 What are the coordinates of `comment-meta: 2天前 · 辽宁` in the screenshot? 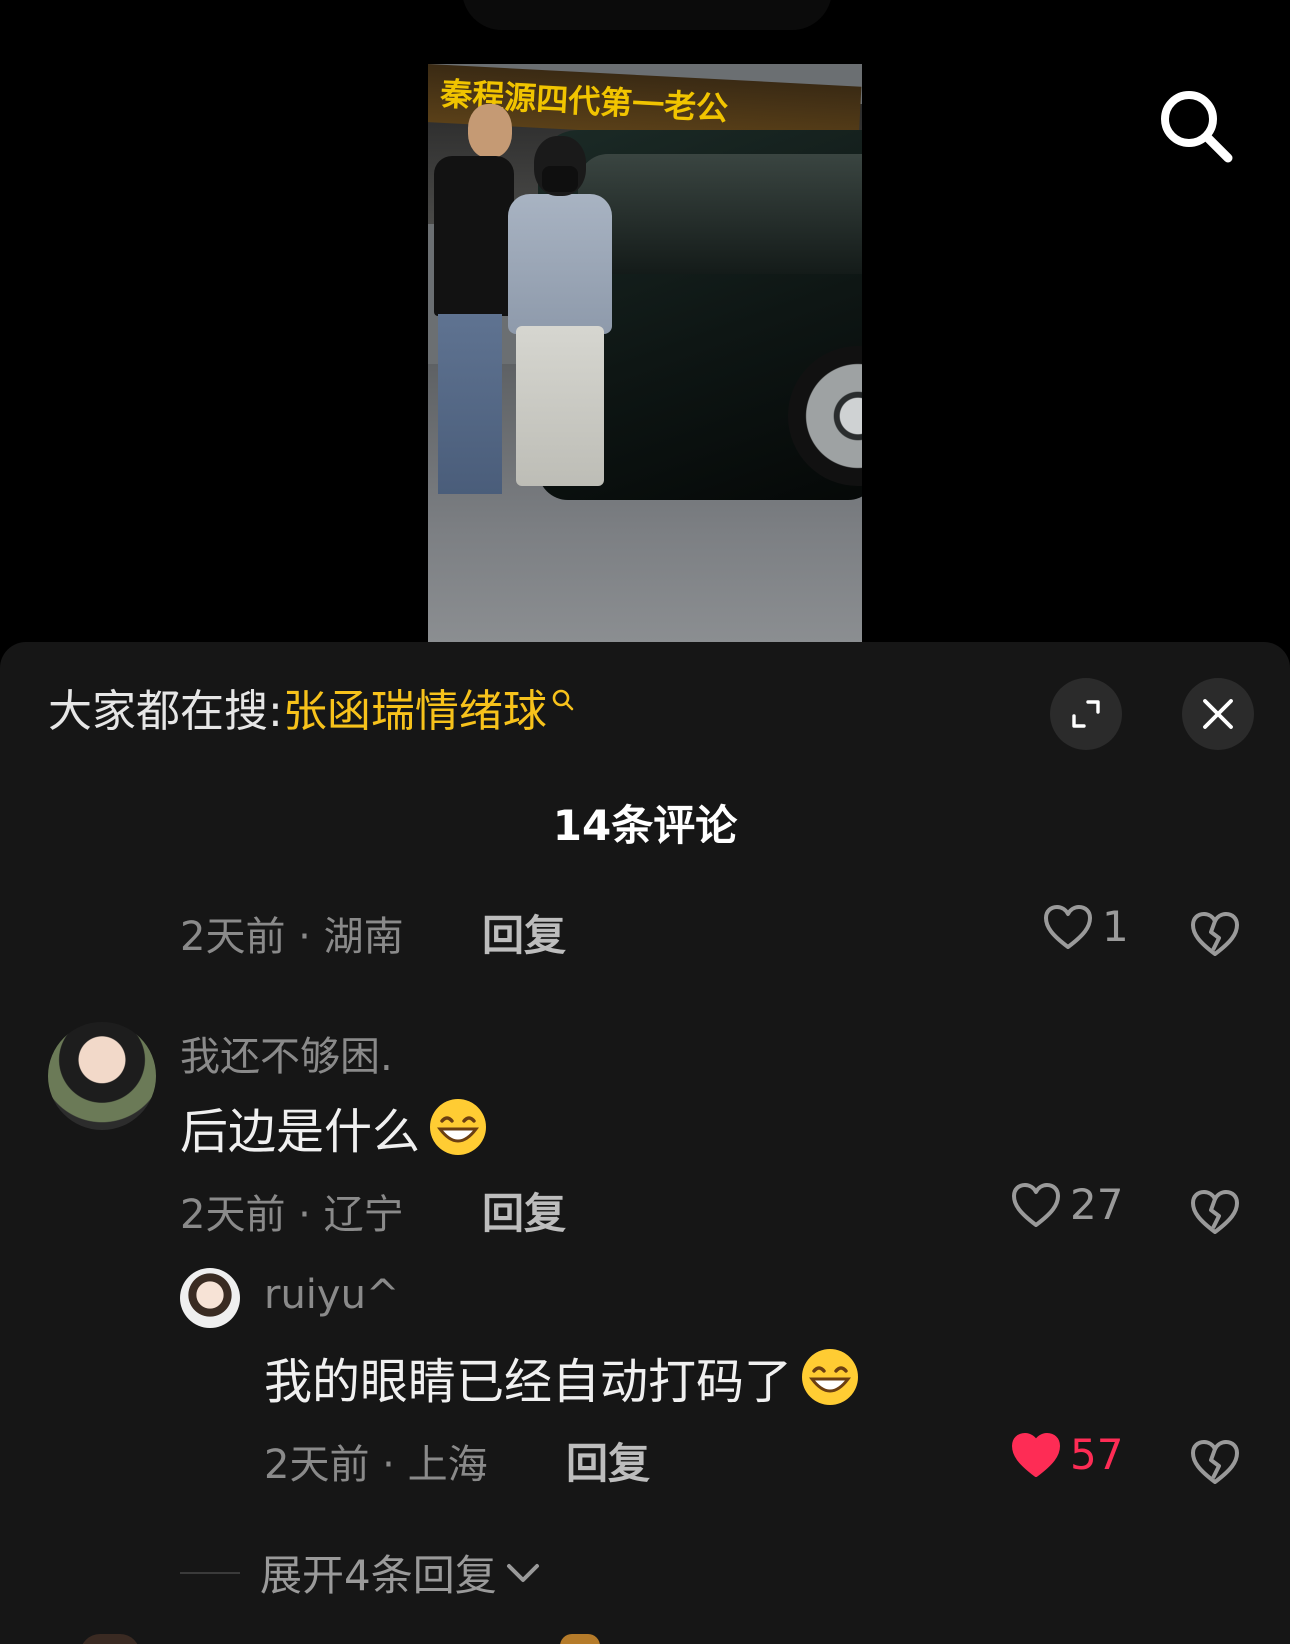 It's located at (292, 1215).